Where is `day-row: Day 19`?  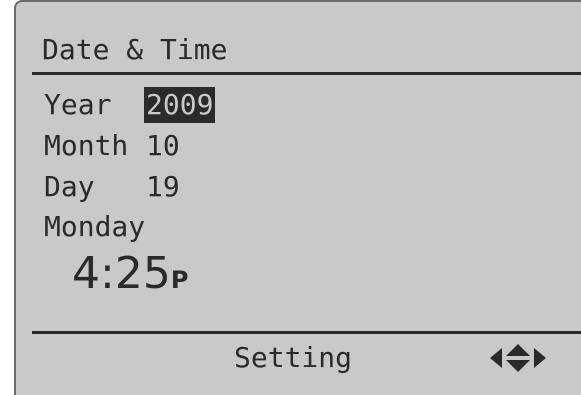 day-row: Day 19 is located at coordinates (112, 187).